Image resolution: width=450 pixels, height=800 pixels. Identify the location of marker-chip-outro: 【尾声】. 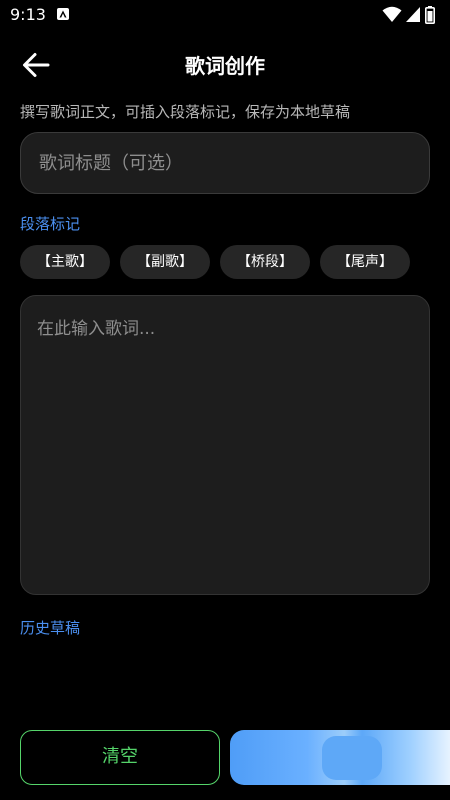
(365, 262).